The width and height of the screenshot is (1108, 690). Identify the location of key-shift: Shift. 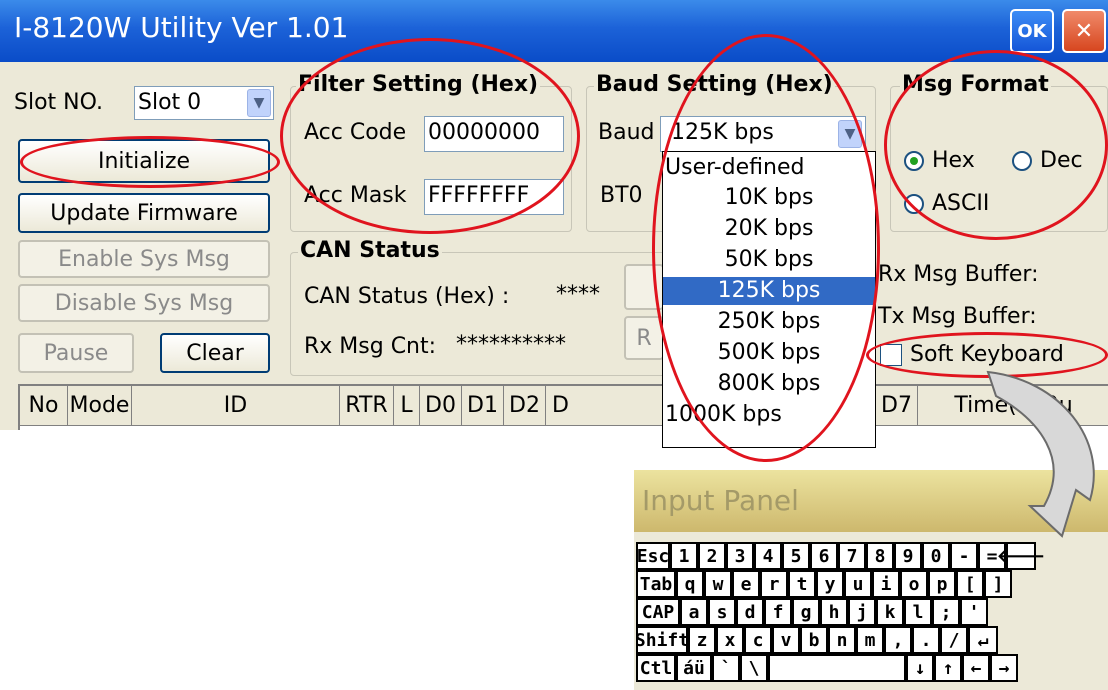
(662, 640).